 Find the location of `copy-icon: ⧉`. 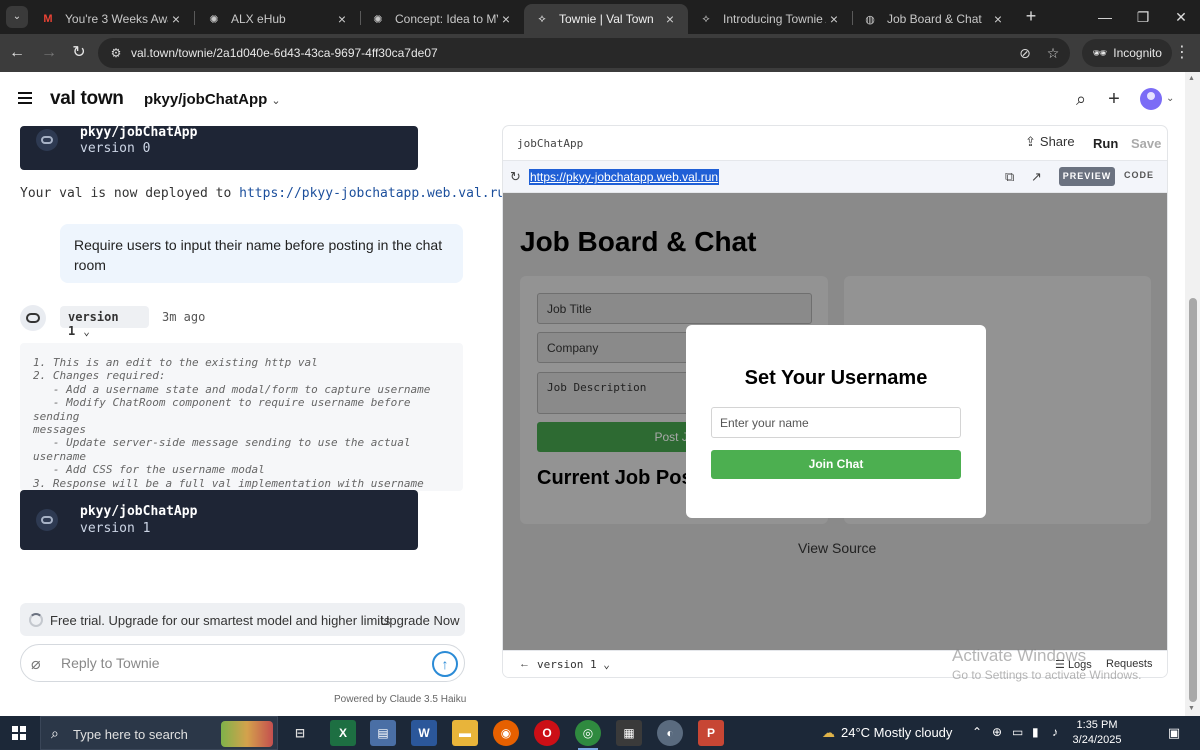

copy-icon: ⧉ is located at coordinates (1009, 177).